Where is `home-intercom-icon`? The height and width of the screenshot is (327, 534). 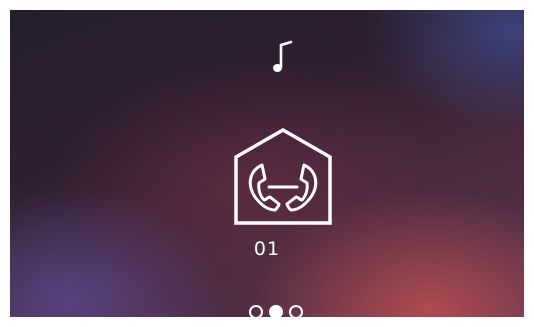 home-intercom-icon is located at coordinates (283, 177).